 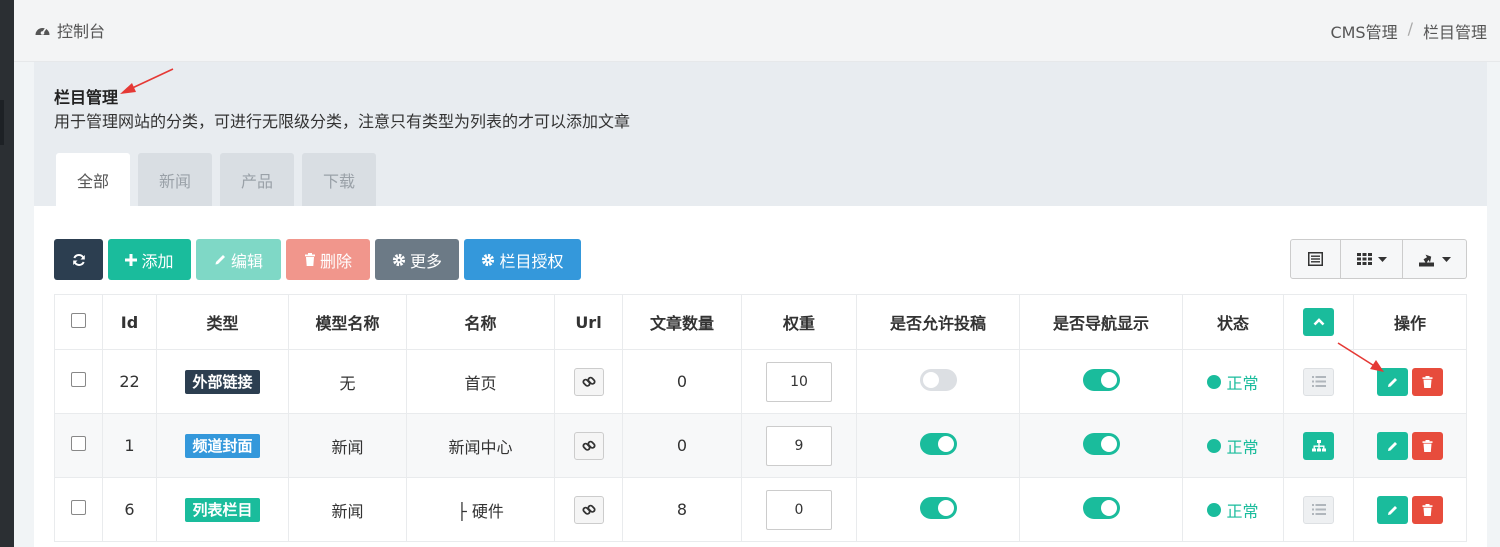 I want to click on add-button-label: 添加, so click(x=157, y=261).